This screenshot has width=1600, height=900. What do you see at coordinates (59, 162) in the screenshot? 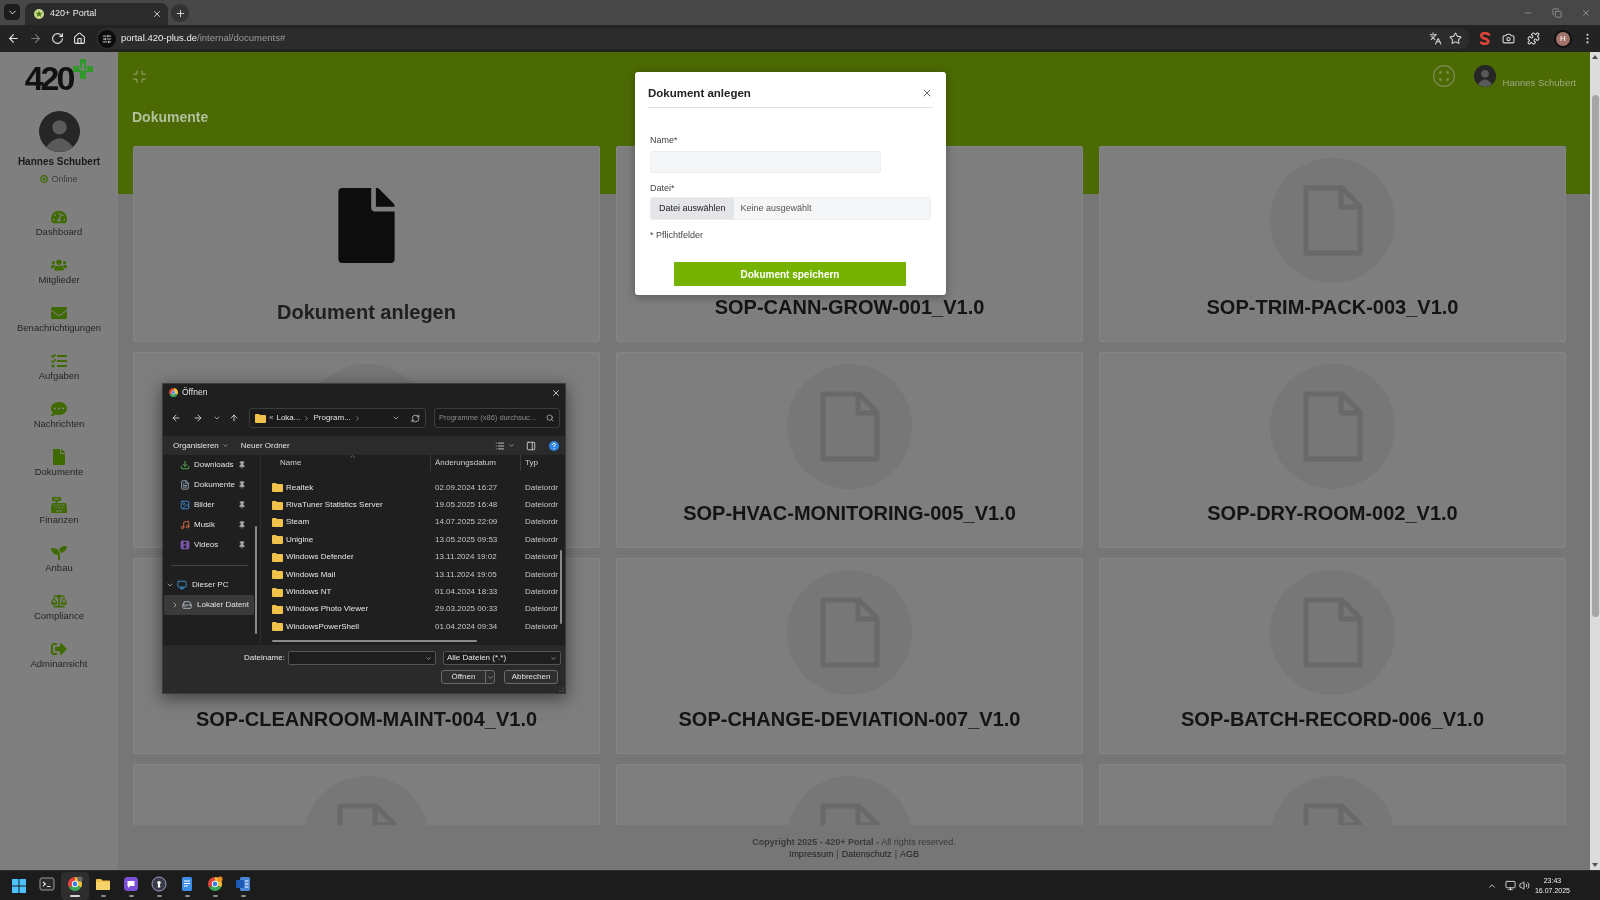
I see `user-name: Hannes Schubert` at bounding box center [59, 162].